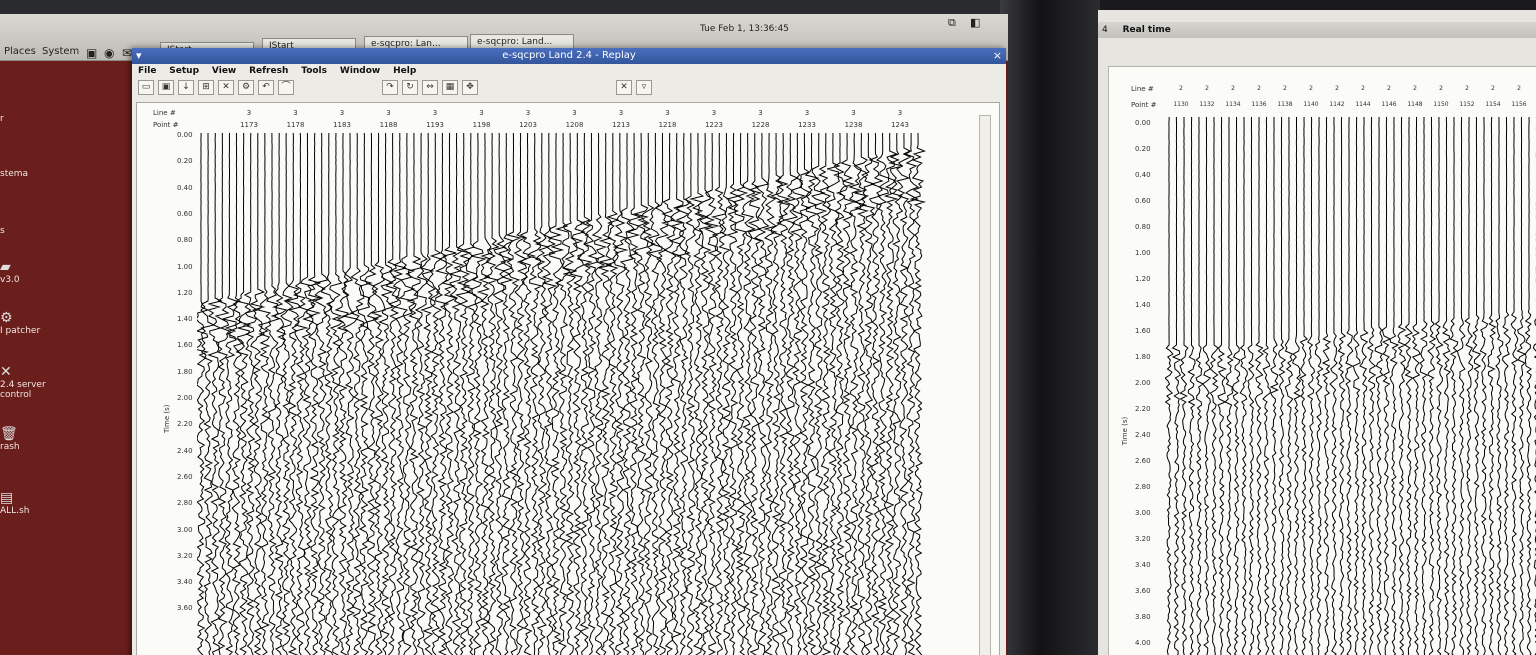  I want to click on desktop-icon-3: s, so click(30, 231).